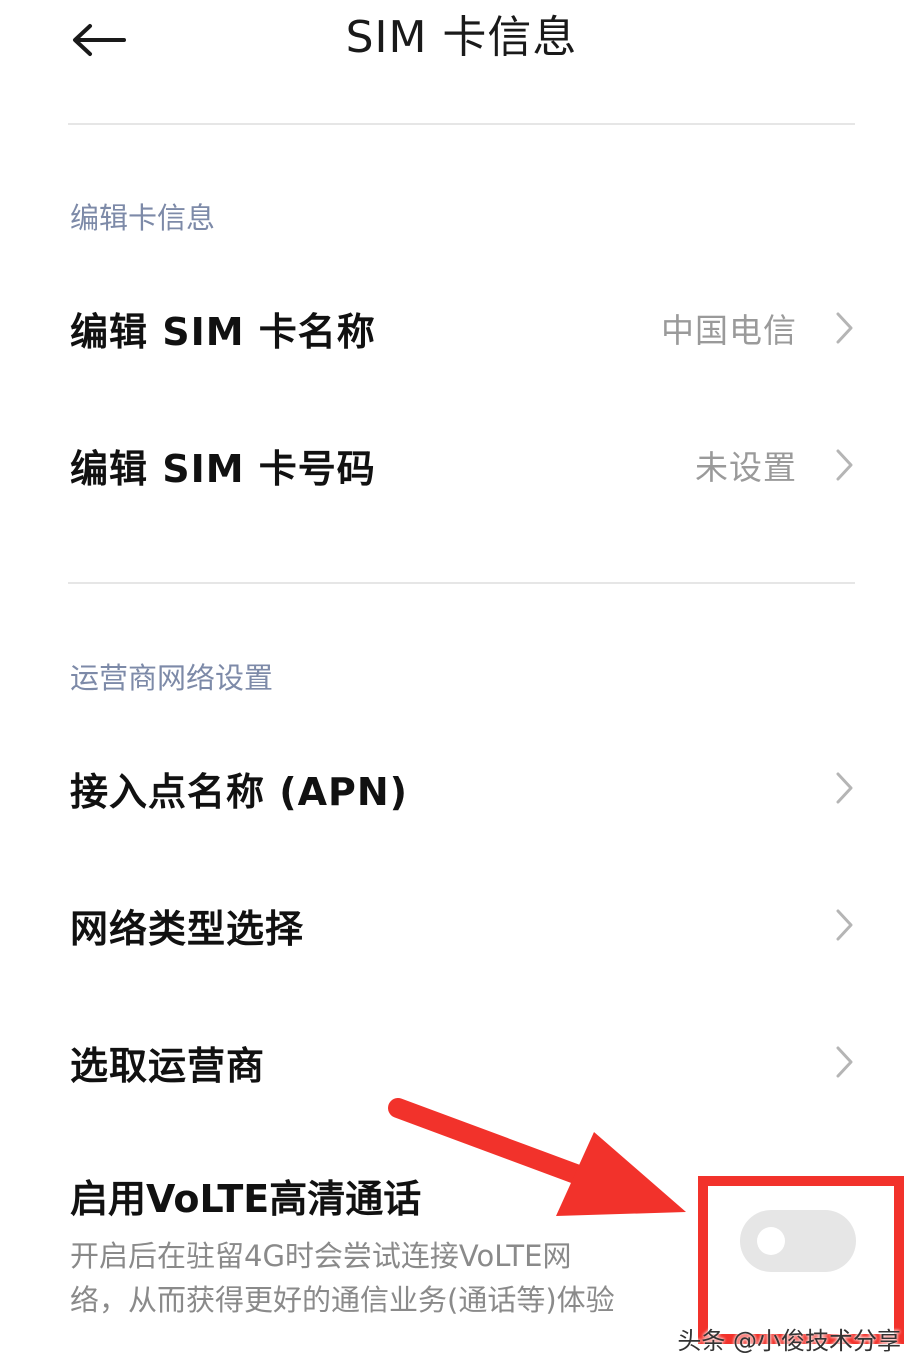 The image size is (923, 1372). I want to click on watermark: 头条 @小俊技术分享, so click(789, 1341).